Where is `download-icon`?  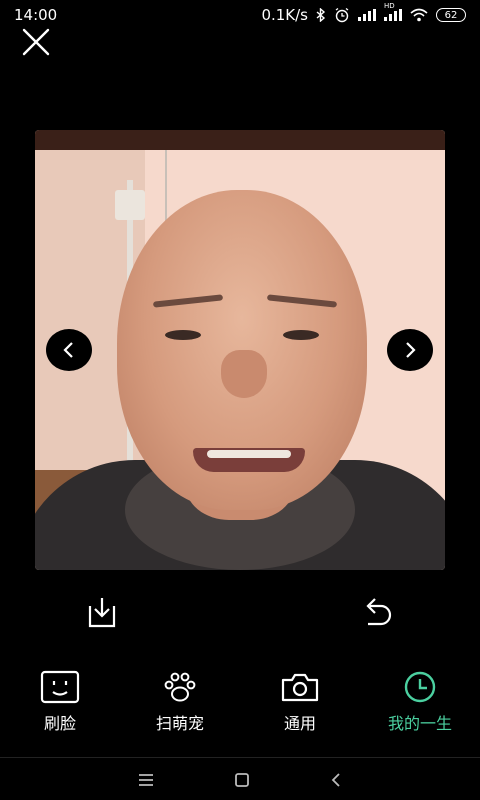
download-icon is located at coordinates (102, 613).